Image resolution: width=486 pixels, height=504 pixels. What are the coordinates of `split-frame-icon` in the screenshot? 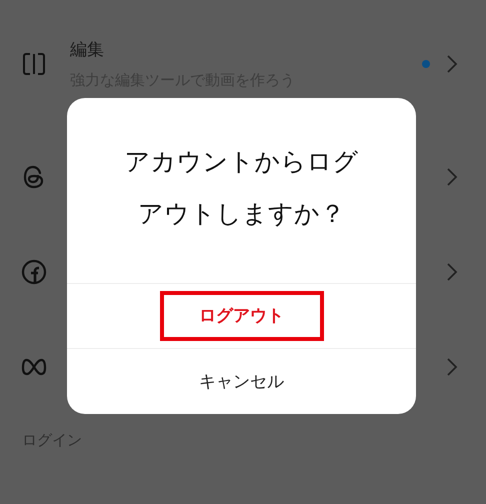 It's located at (34, 64).